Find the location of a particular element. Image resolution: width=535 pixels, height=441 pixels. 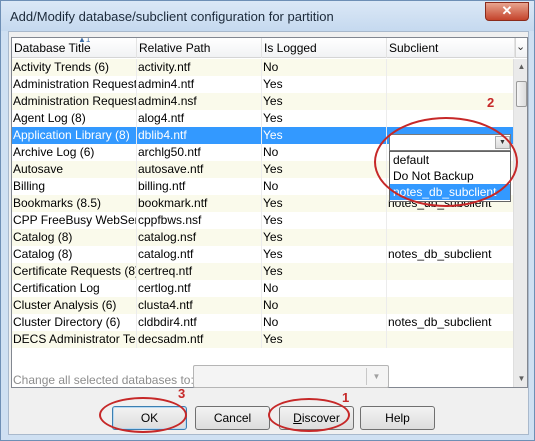

scroll-down-icon: ▼ is located at coordinates (520, 379).